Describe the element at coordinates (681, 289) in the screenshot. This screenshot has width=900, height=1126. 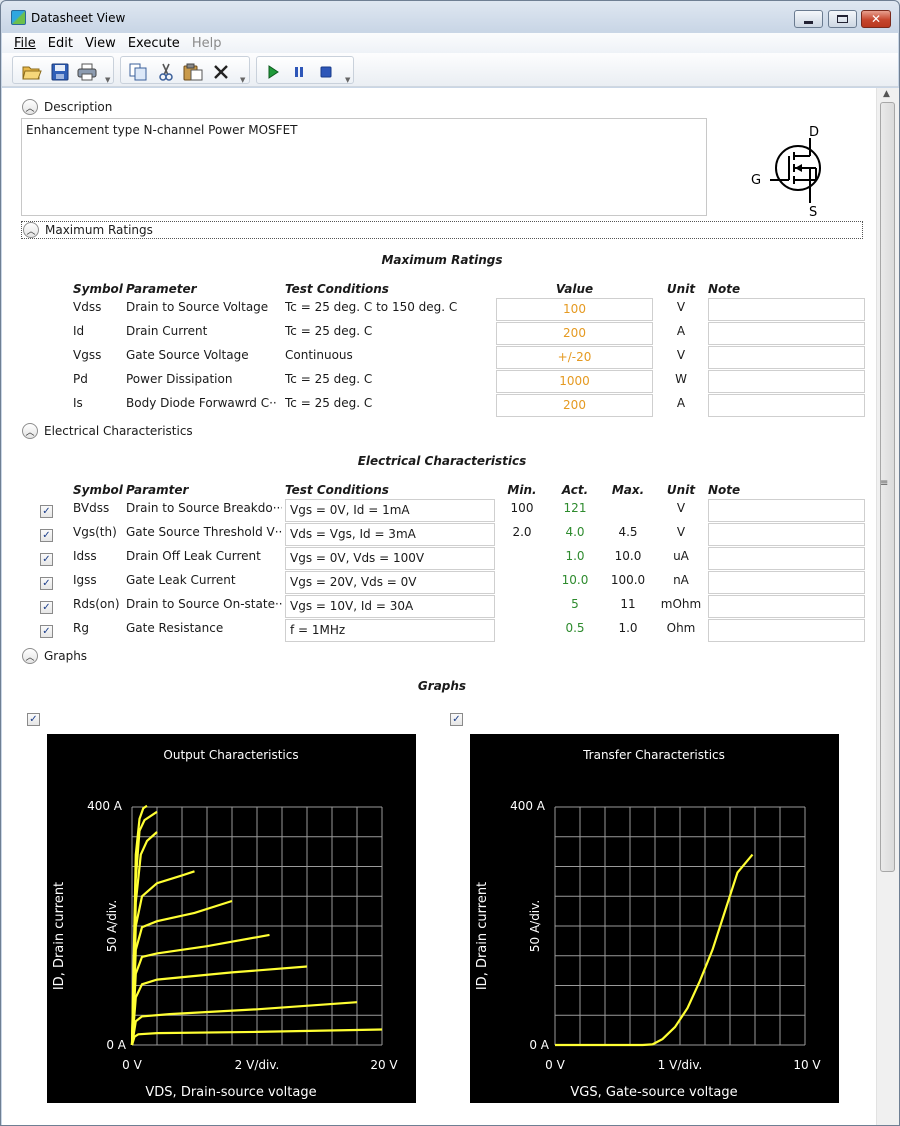
I see `col-unit-header: Unit` at that location.